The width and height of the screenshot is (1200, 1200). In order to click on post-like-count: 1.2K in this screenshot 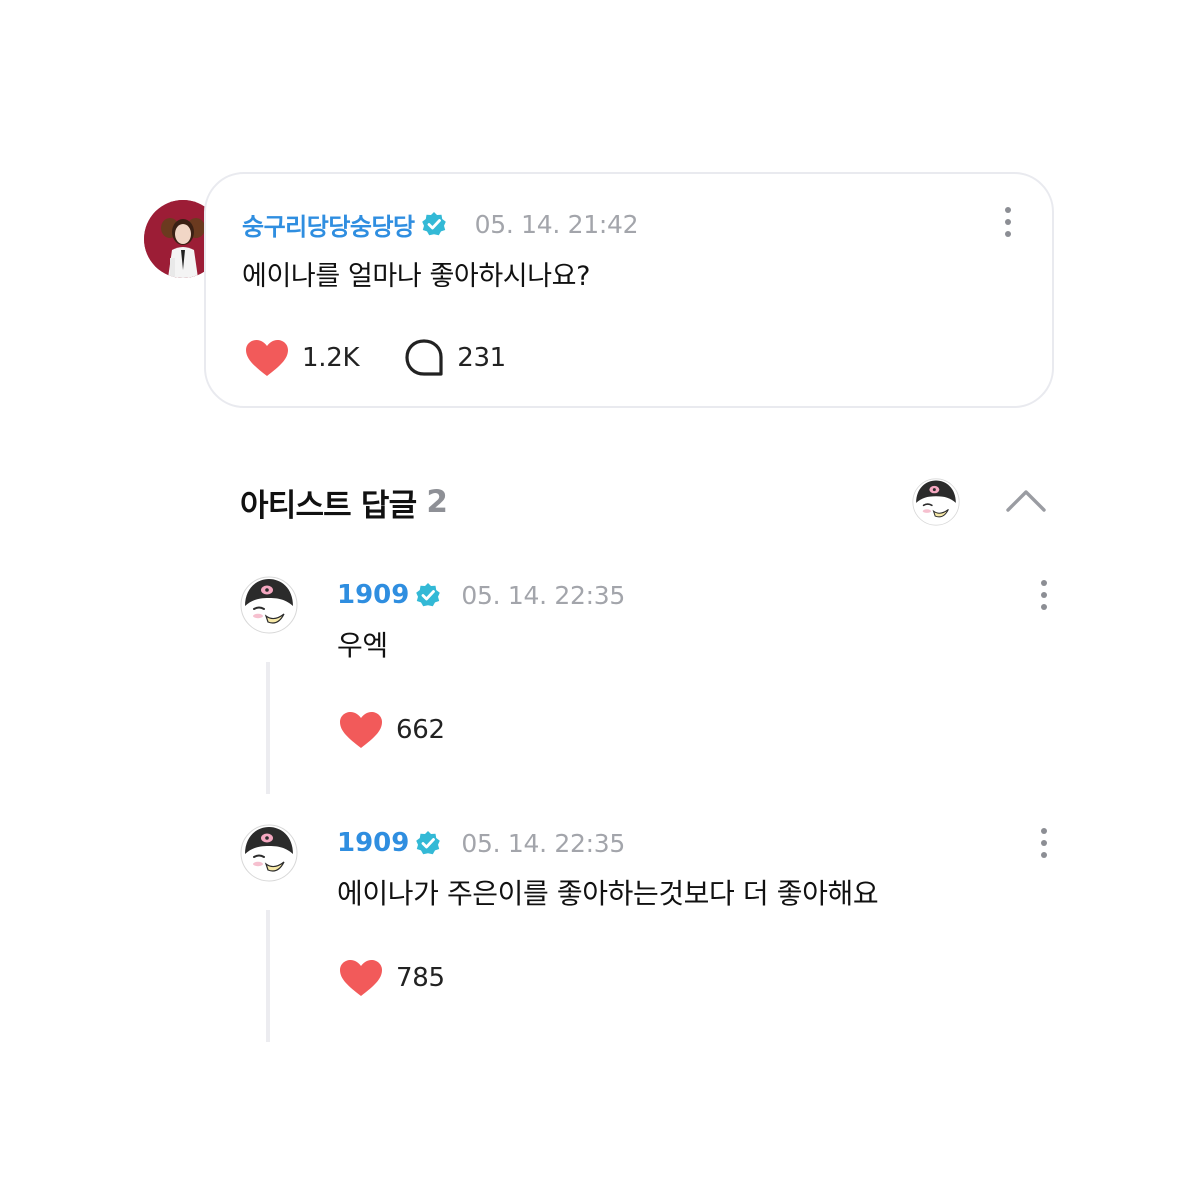, I will do `click(331, 358)`.